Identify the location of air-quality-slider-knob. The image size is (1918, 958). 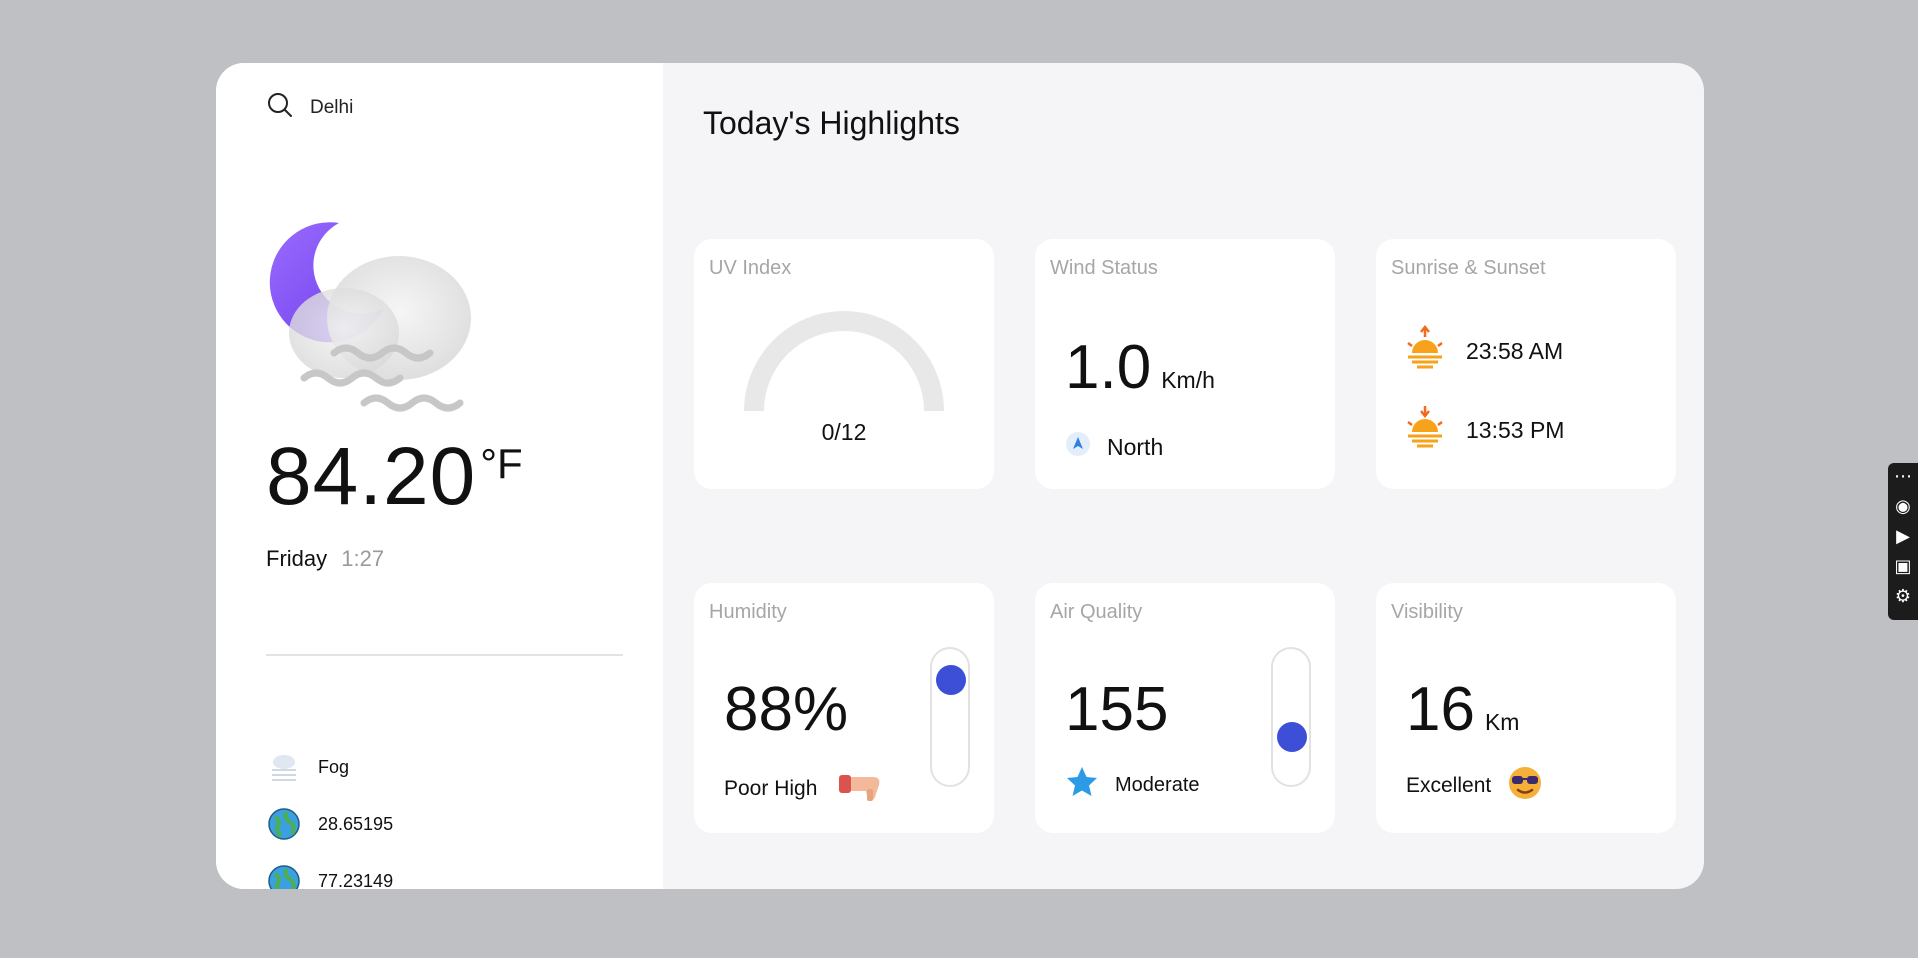
(1292, 736).